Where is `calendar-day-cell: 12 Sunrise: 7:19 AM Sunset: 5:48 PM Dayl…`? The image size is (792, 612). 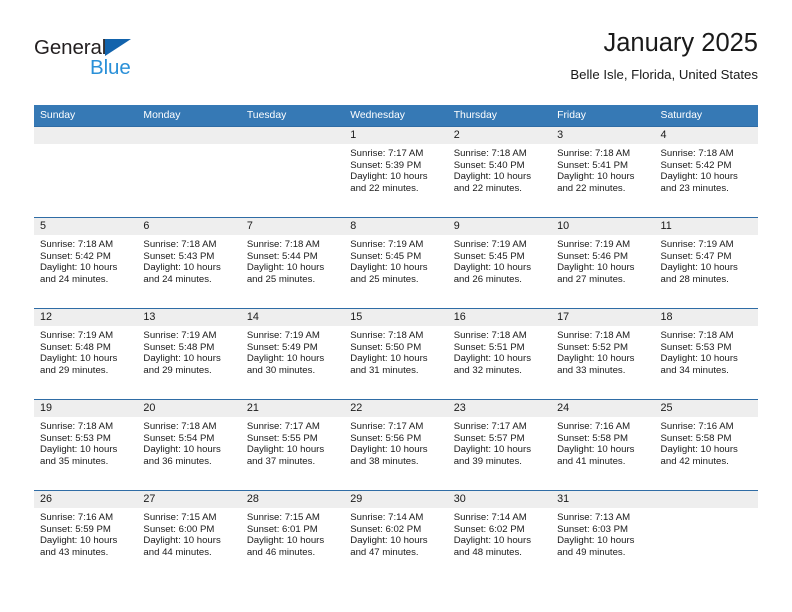 calendar-day-cell: 12 Sunrise: 7:19 AM Sunset: 5:48 PM Dayl… is located at coordinates (86, 354).